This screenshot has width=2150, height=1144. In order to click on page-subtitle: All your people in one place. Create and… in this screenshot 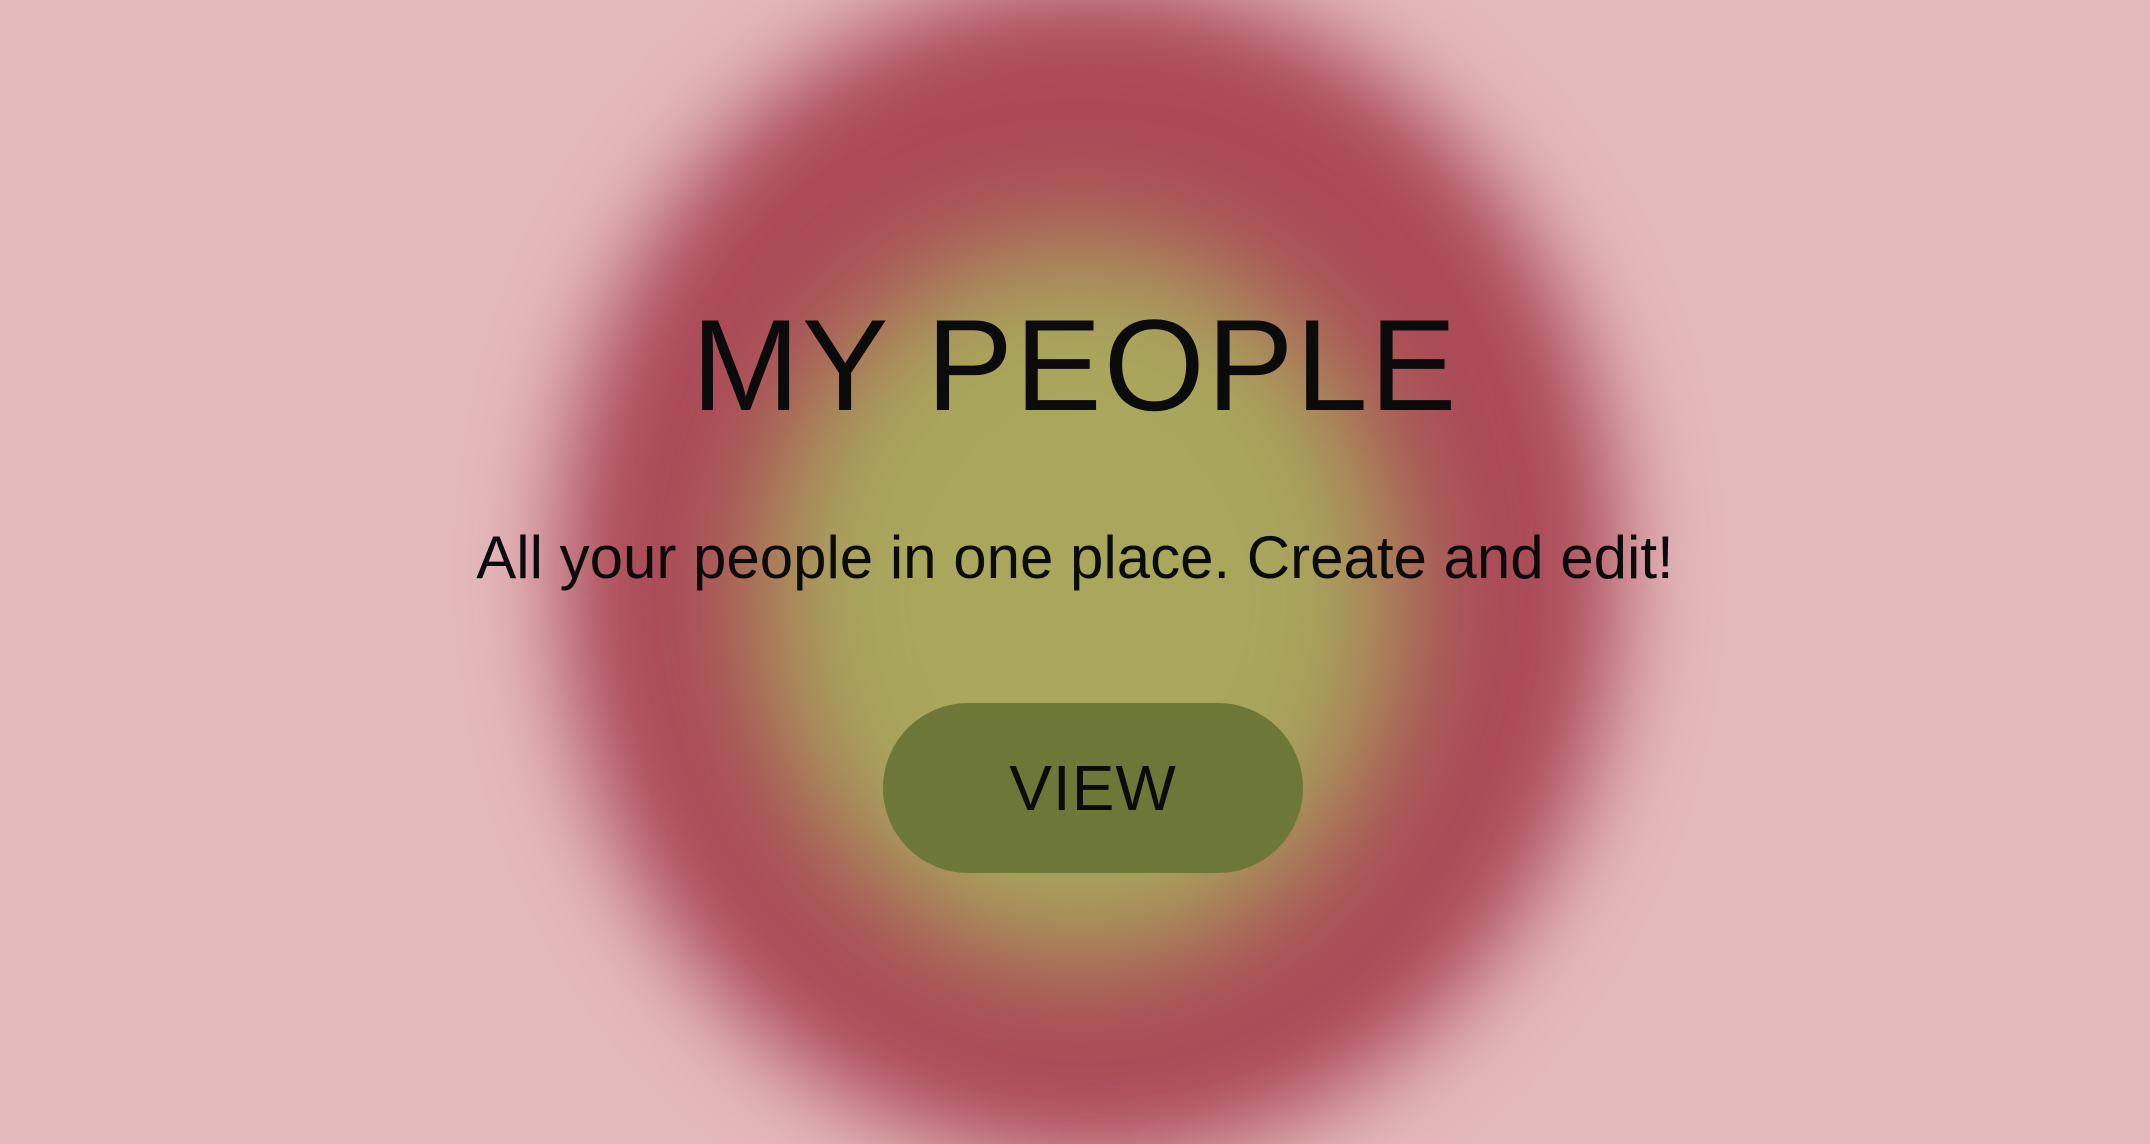, I will do `click(1075, 557)`.